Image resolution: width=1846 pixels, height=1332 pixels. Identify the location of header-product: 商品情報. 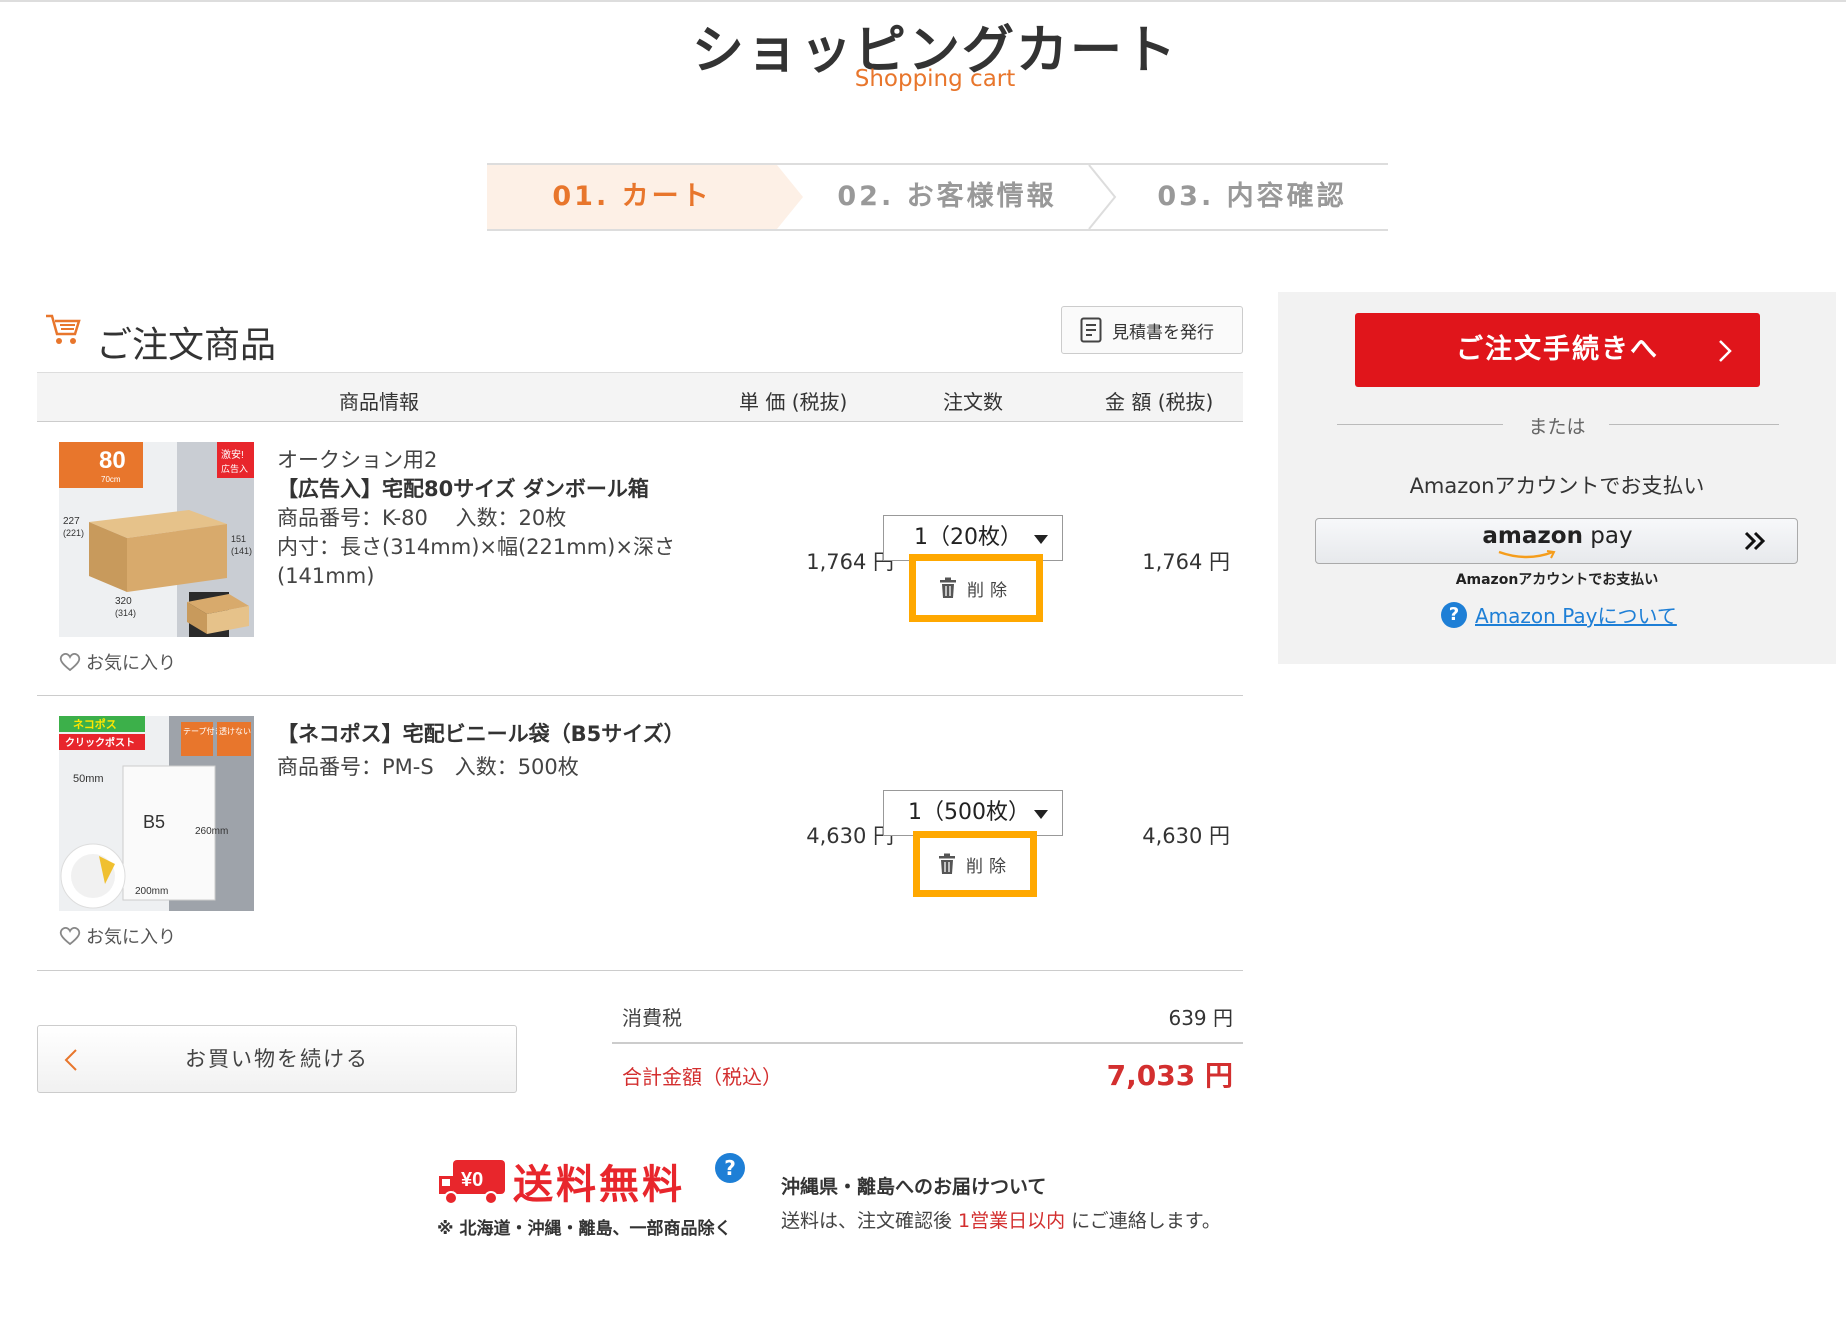
(379, 402).